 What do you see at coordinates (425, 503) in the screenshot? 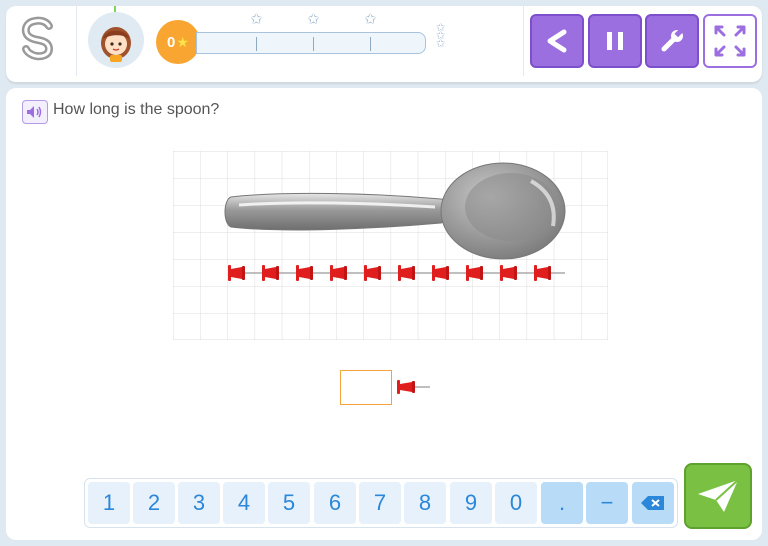
I see `key-8: 8` at bounding box center [425, 503].